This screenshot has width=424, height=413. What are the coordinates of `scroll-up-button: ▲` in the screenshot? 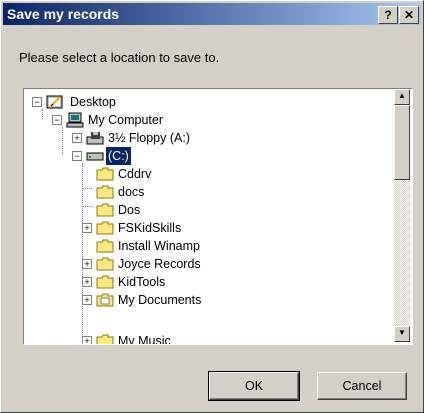 It's located at (402, 97).